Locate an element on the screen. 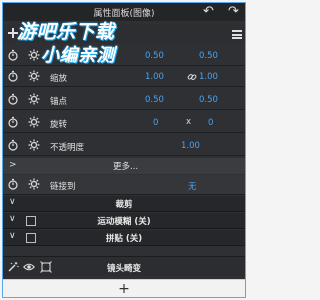 The height and width of the screenshot is (300, 320). property-label: 旋转 is located at coordinates (59, 125).